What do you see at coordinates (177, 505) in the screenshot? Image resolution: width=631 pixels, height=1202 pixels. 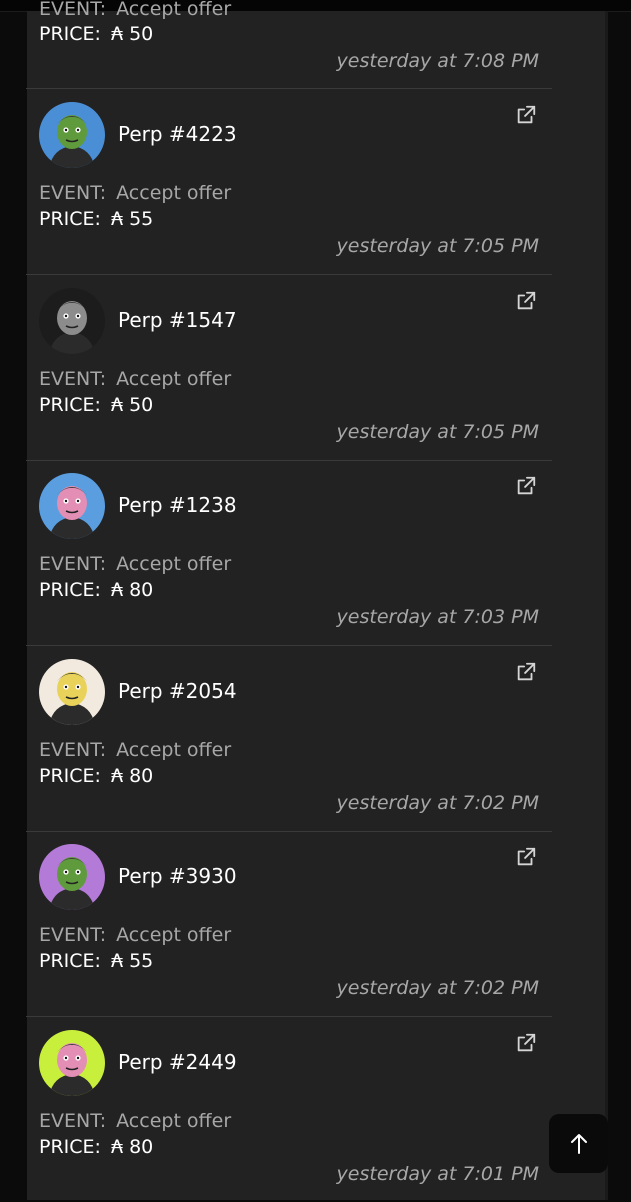 I see `nft-name: Perp #1238` at bounding box center [177, 505].